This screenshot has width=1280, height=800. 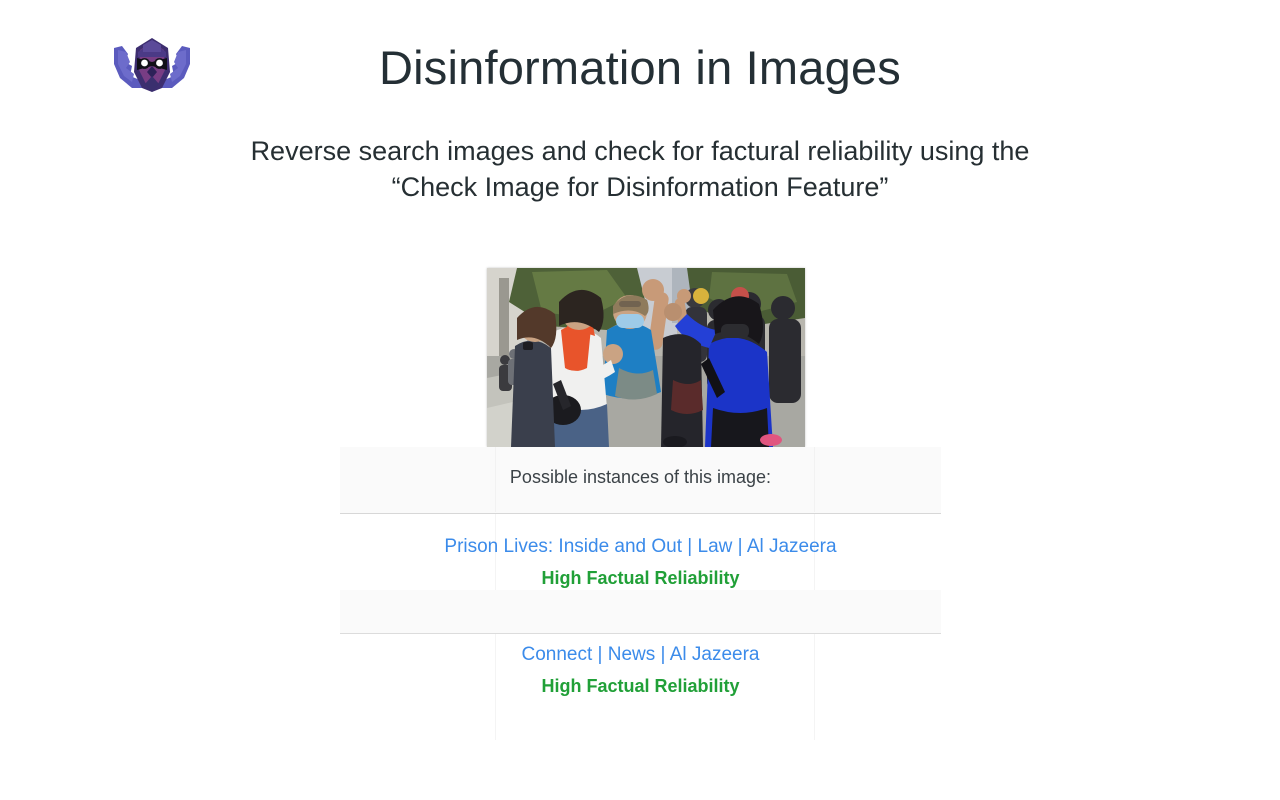 I want to click on photo-area, so click(x=640, y=351).